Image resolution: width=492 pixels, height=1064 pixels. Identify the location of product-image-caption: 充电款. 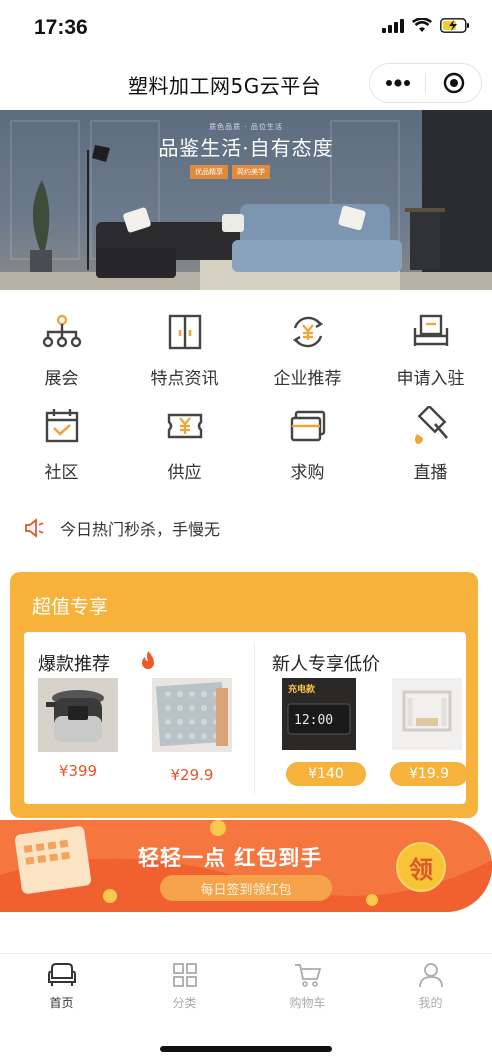
(302, 690).